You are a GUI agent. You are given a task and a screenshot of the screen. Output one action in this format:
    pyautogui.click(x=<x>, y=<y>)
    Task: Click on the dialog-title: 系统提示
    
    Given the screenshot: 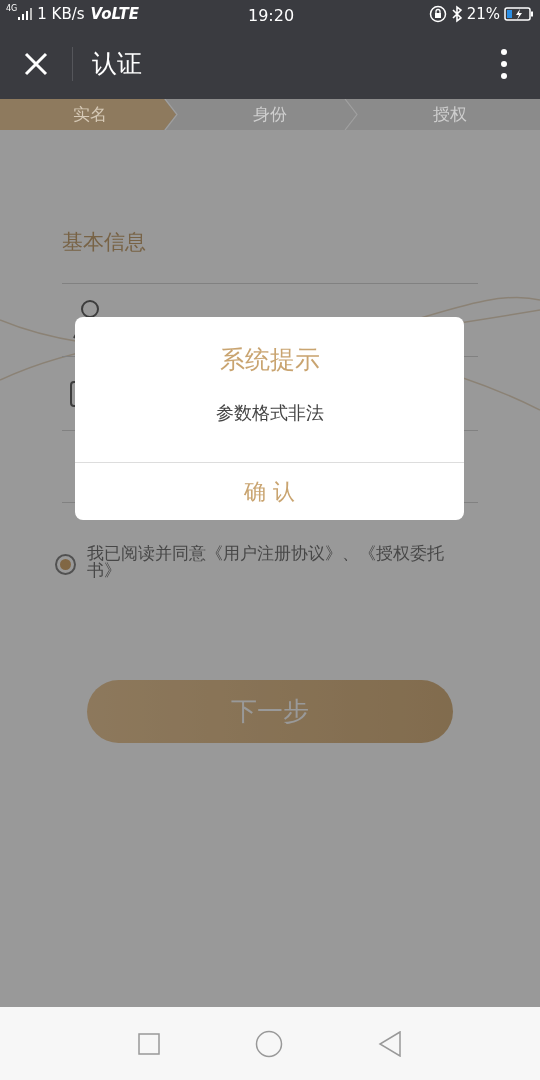 What is the action you would take?
    pyautogui.click(x=269, y=360)
    